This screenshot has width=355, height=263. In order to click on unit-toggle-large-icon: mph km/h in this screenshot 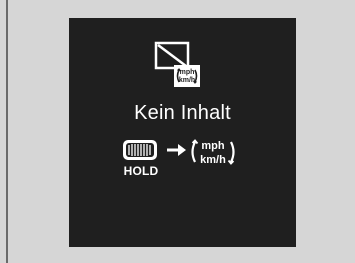, I will do `click(213, 152)`.